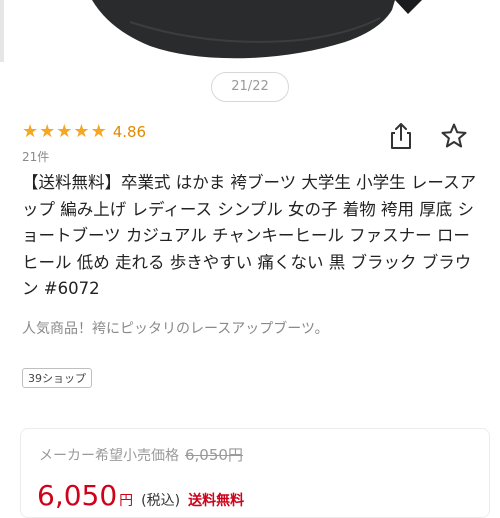 The width and height of the screenshot is (500, 518). What do you see at coordinates (2, 31) in the screenshot?
I see `previous-image-edge` at bounding box center [2, 31].